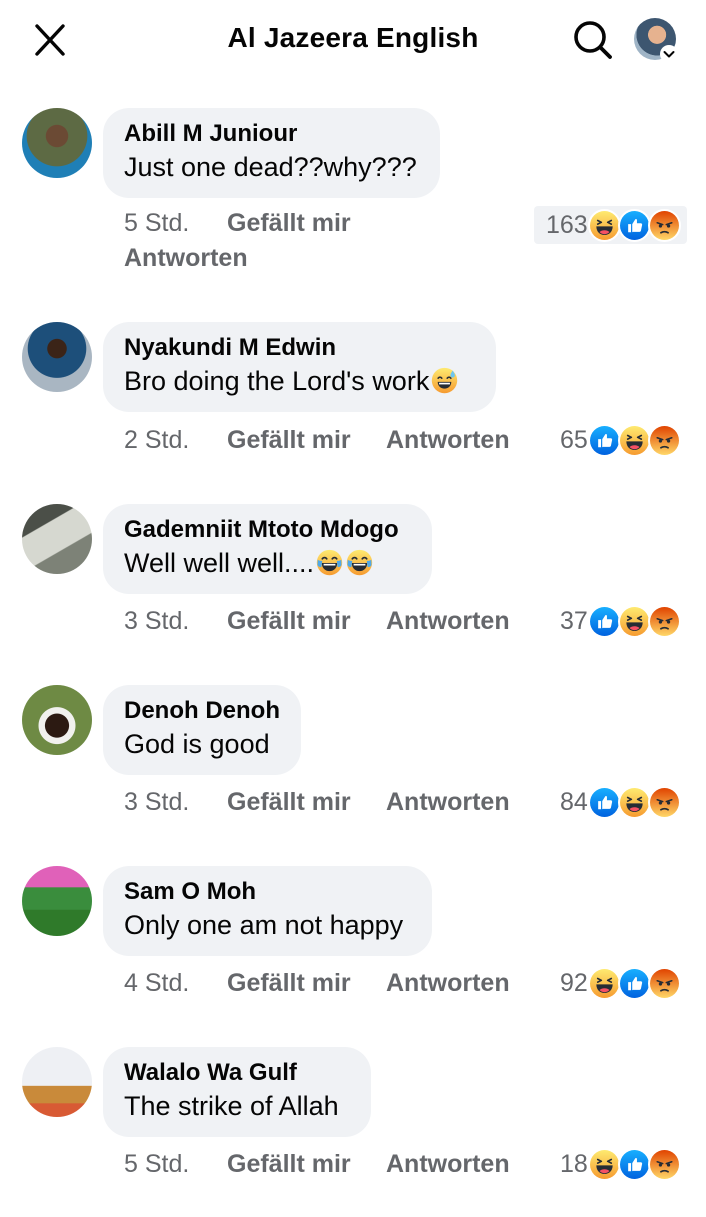 Image resolution: width=706 pixels, height=1217 pixels. Describe the element at coordinates (567, 224) in the screenshot. I see `reaction-count: 163` at that location.